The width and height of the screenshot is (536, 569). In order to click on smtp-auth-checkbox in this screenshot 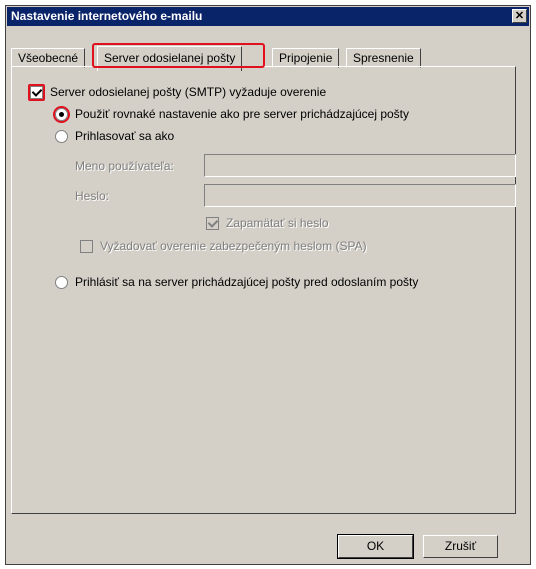, I will do `click(36, 92)`.